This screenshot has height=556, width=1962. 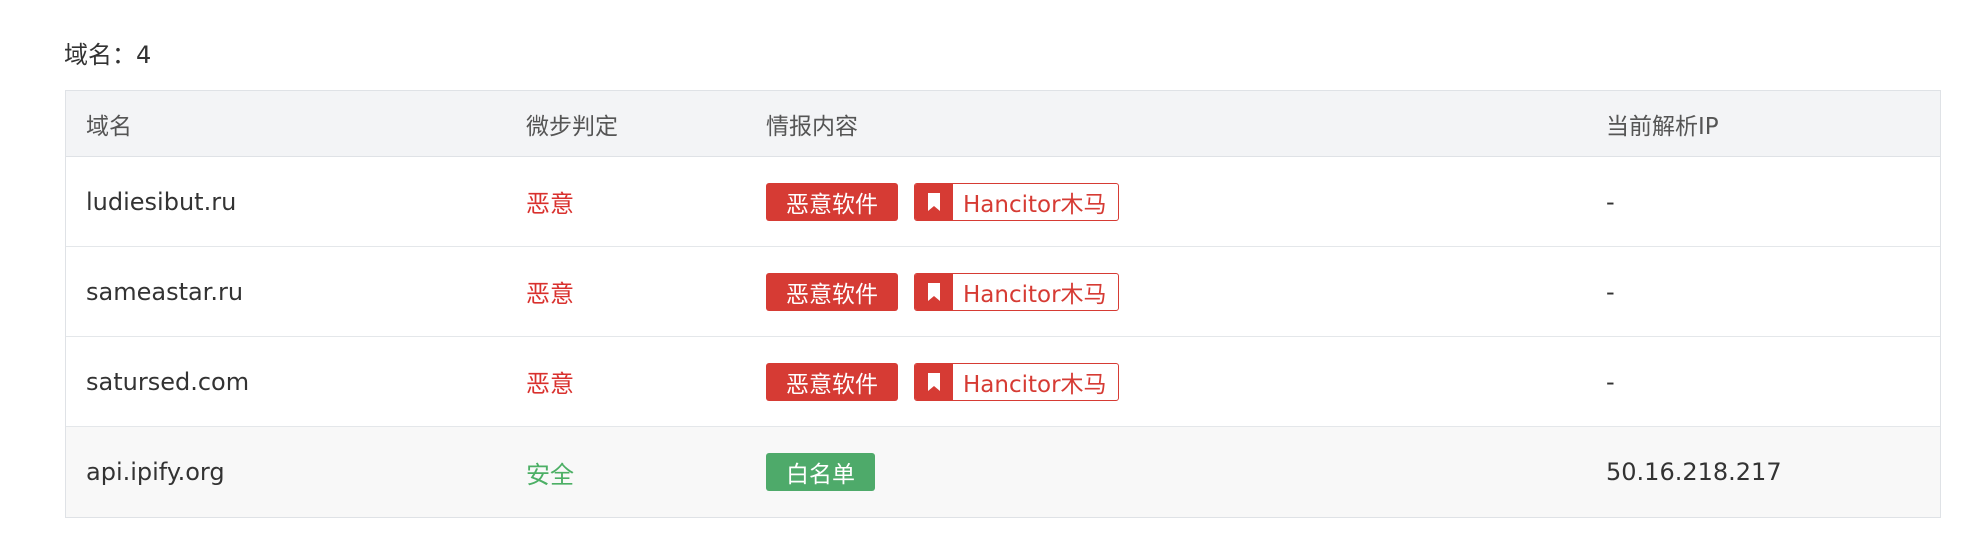 I want to click on domain-link: sameastar.ru, so click(x=164, y=292).